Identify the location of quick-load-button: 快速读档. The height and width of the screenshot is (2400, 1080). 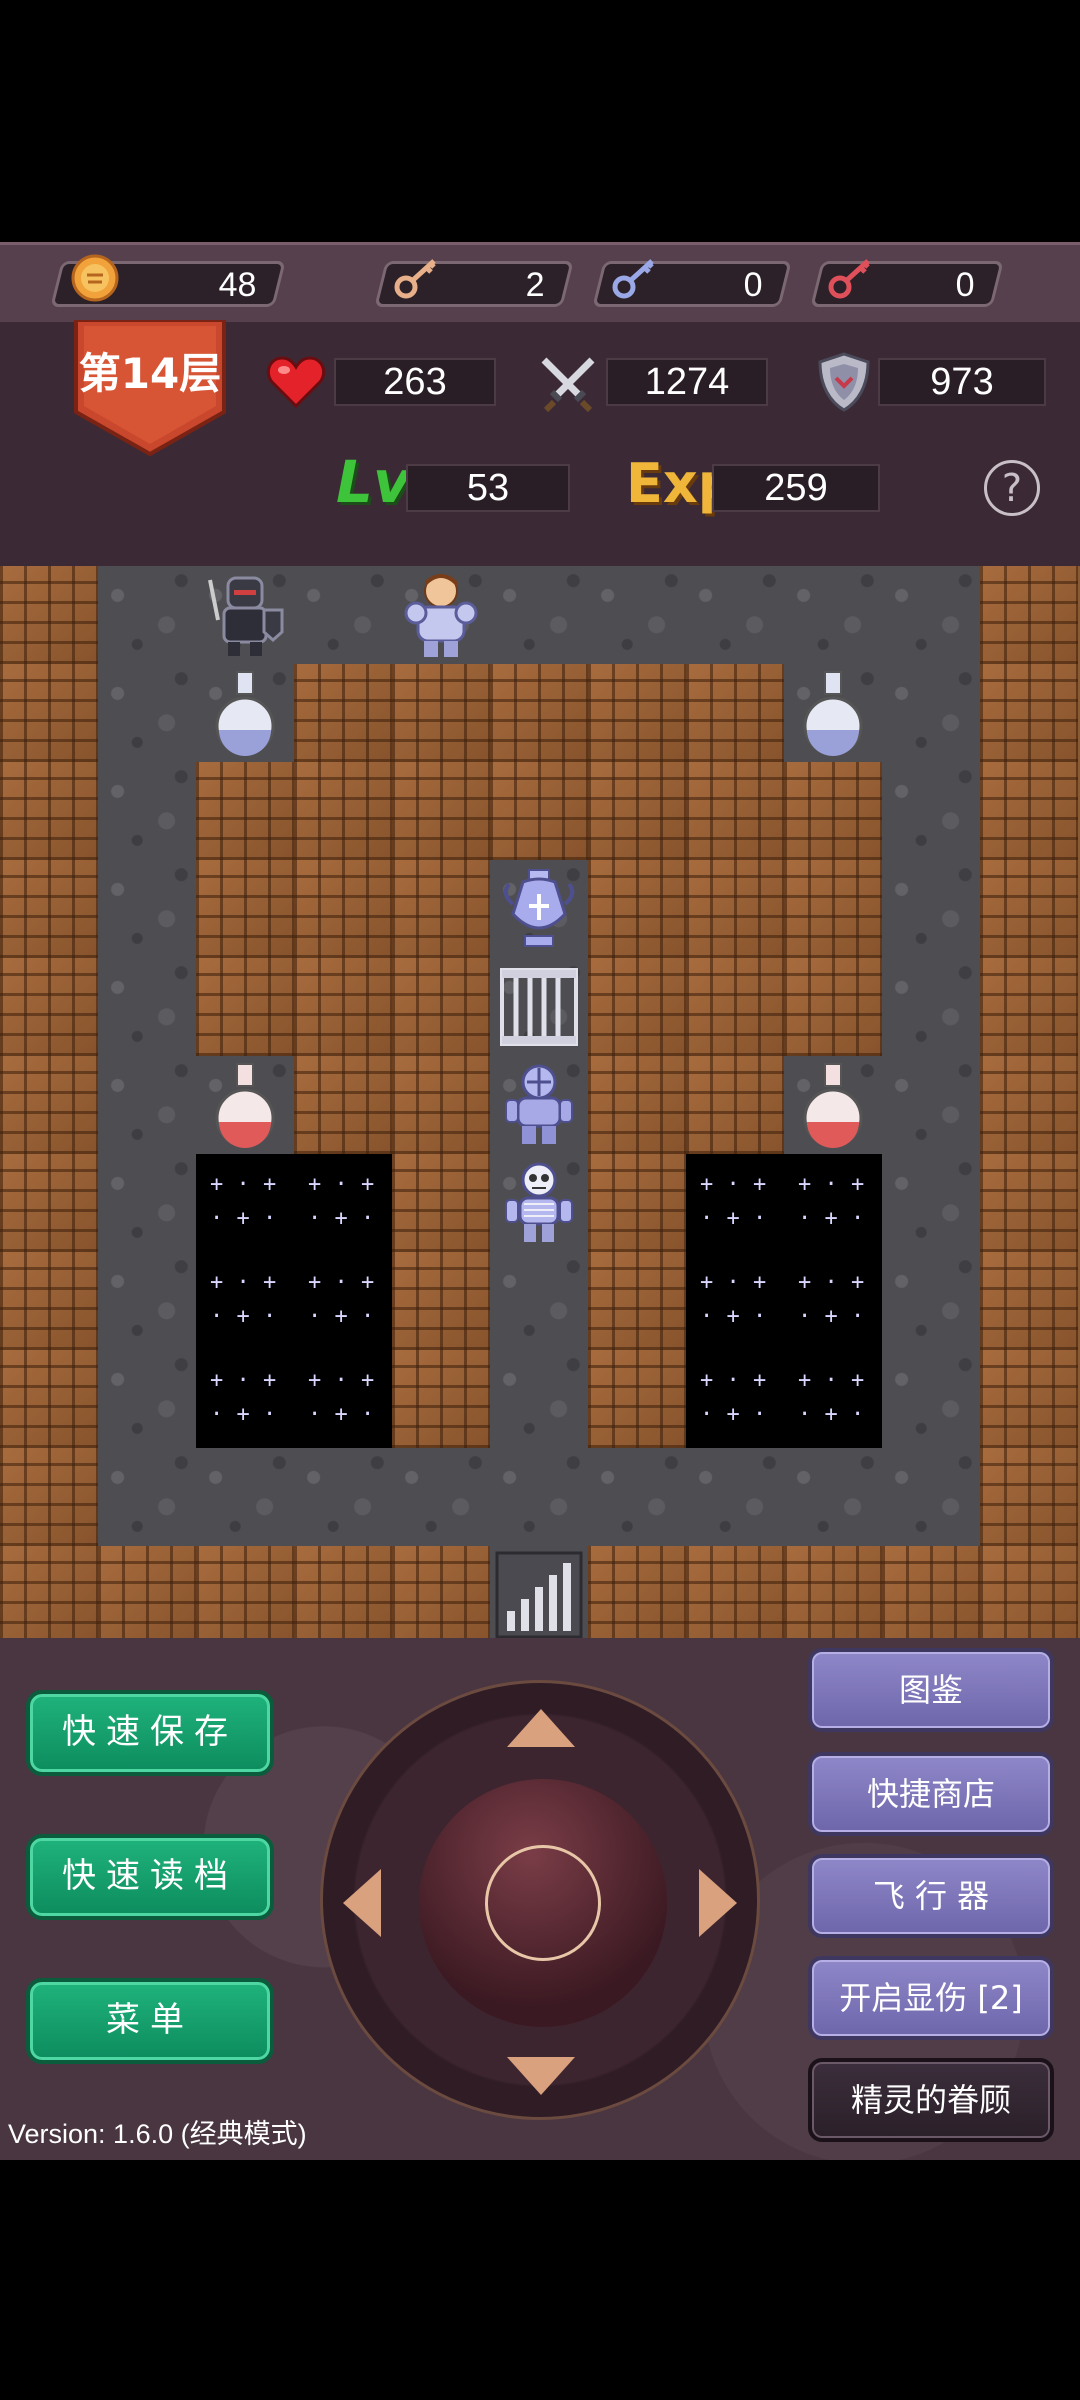
(150, 1877).